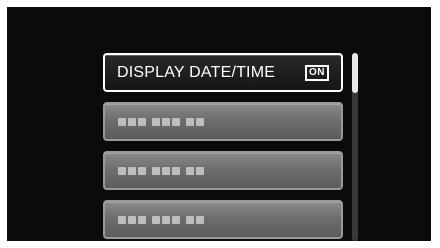 The image size is (440, 248). I want to click on scroll-thumb, so click(355, 73).